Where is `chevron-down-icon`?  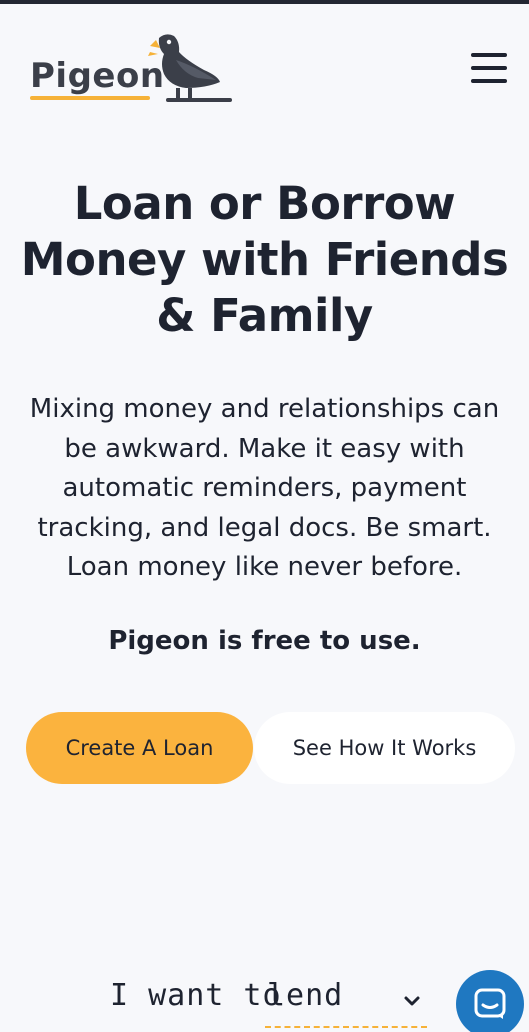 chevron-down-icon is located at coordinates (412, 1001).